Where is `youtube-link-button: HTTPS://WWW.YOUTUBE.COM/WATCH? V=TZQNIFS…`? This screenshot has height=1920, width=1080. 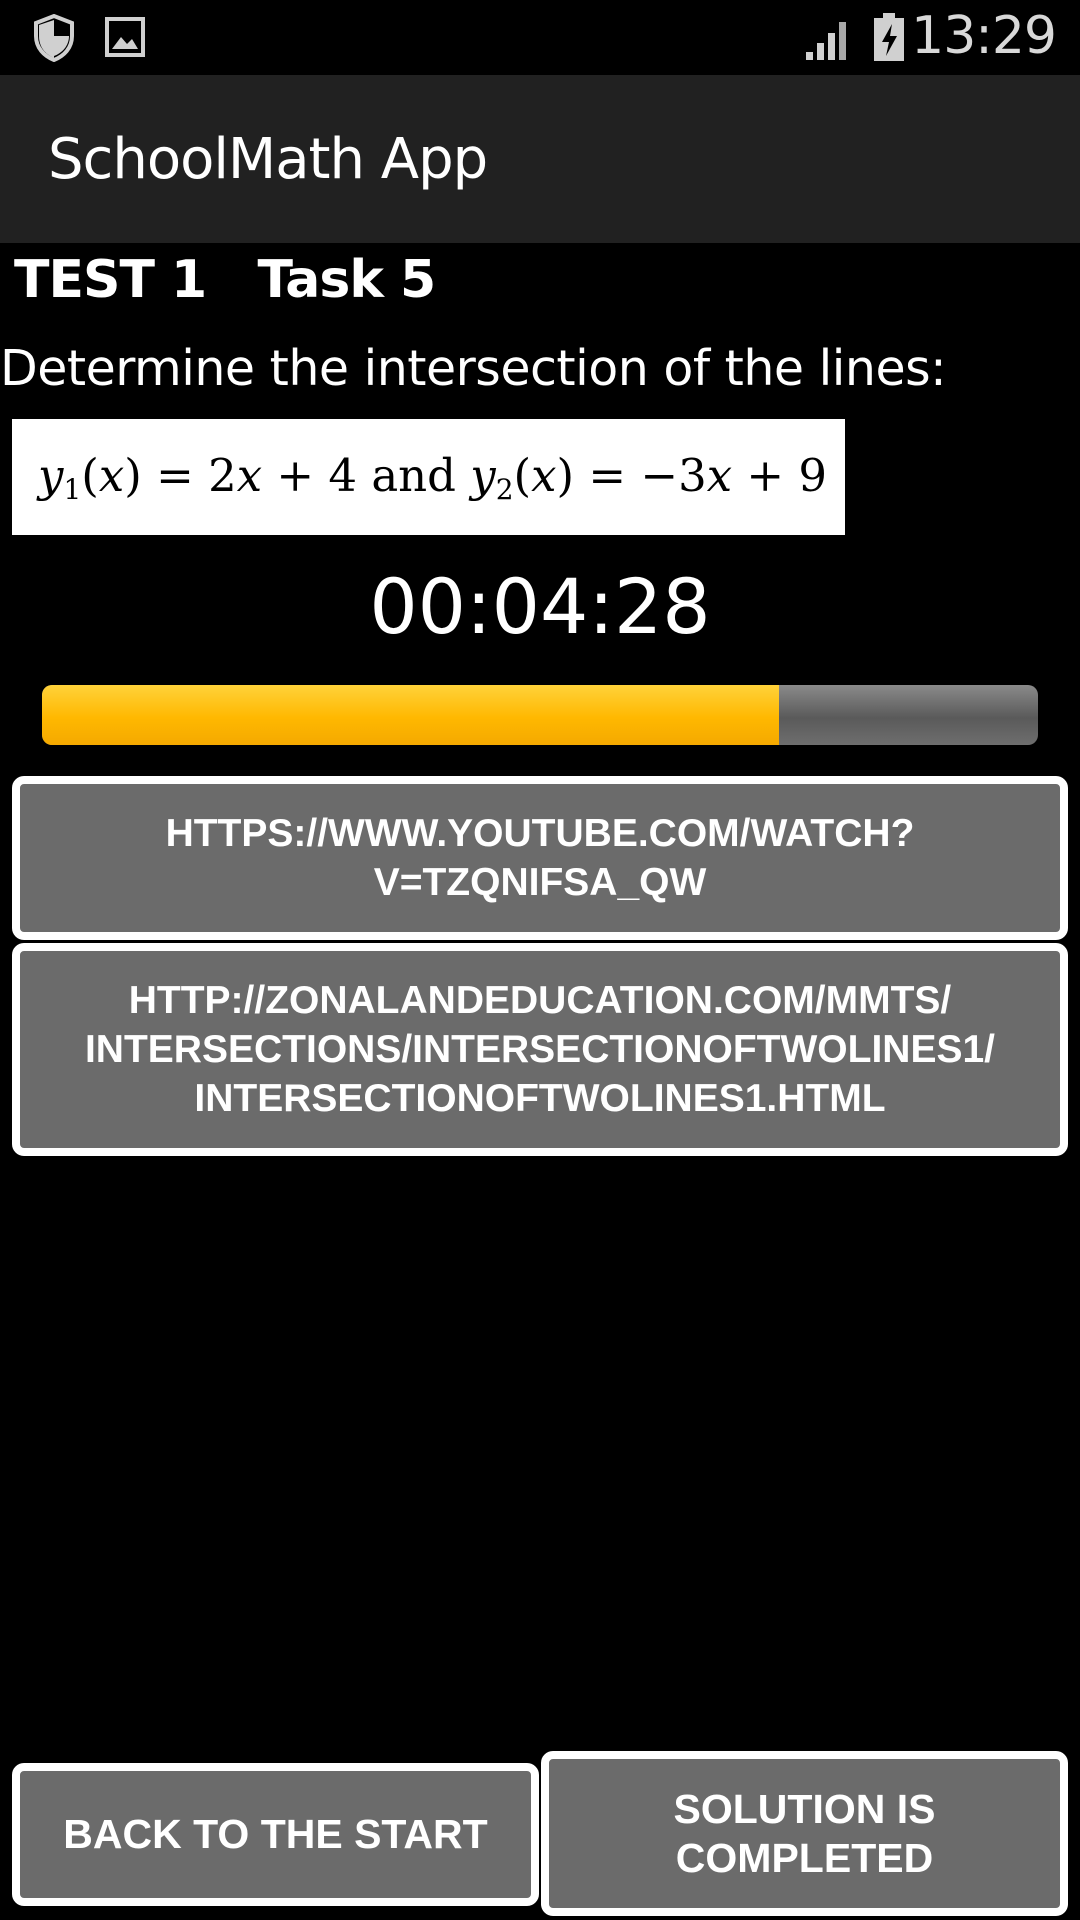 youtube-link-button: HTTPS://WWW.YOUTUBE.COM/WATCH? V=TZQNIFS… is located at coordinates (540, 858).